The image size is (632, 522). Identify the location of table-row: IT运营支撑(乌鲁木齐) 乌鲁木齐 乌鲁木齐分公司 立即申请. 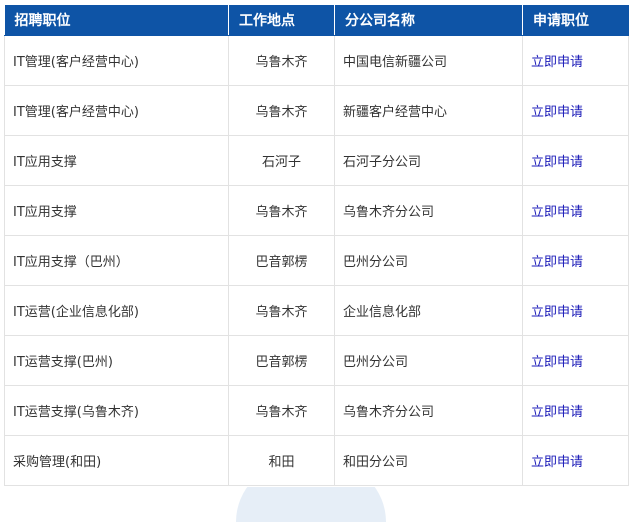
(316, 410).